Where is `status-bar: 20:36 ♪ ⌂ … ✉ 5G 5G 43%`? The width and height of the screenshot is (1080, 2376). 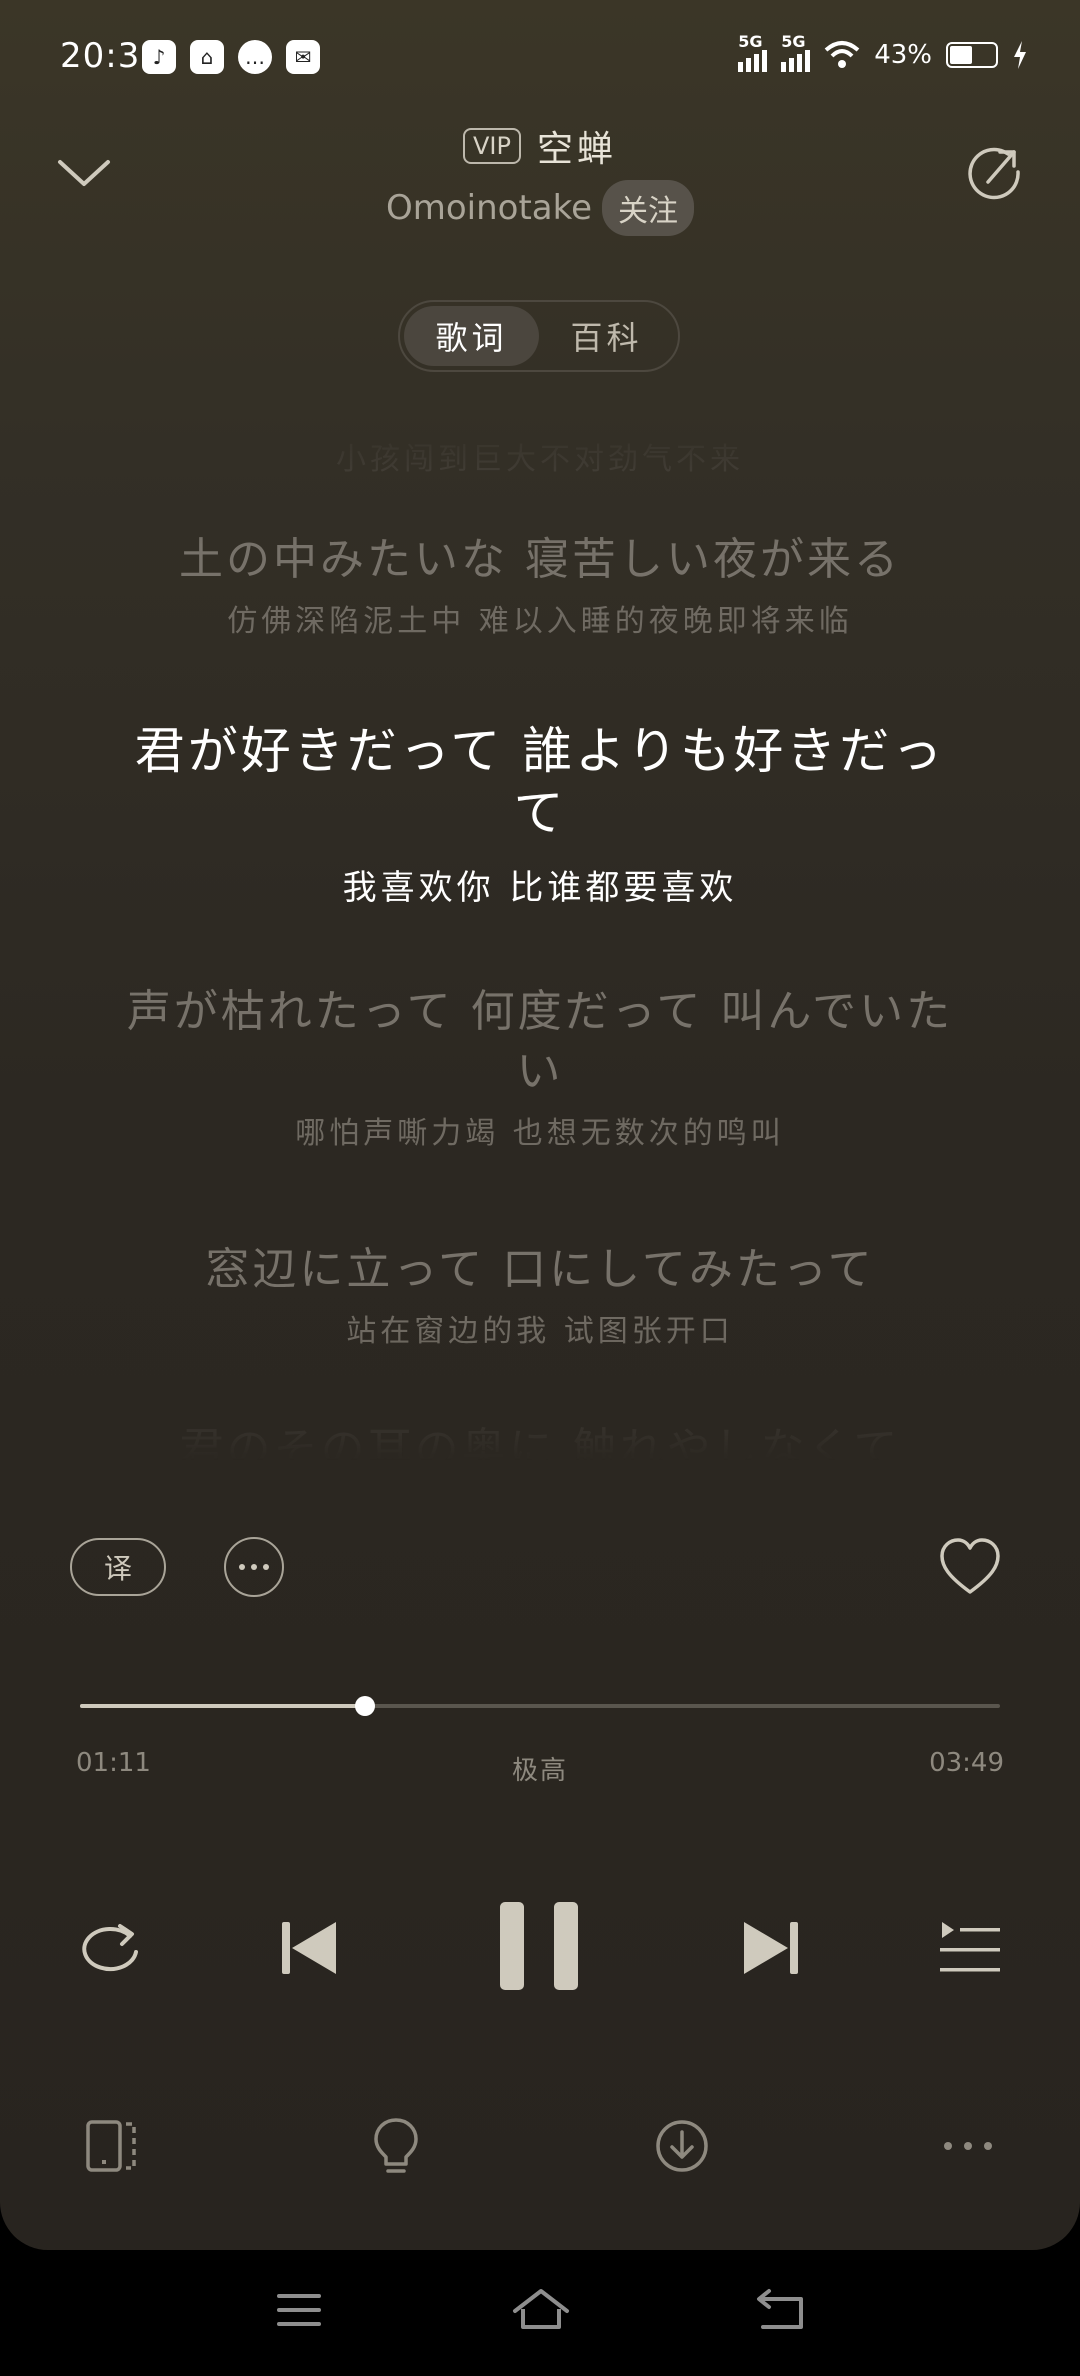
status-bar: 20:36 ♪ ⌂ … ✉ 5G 5G 43% is located at coordinates (540, 55).